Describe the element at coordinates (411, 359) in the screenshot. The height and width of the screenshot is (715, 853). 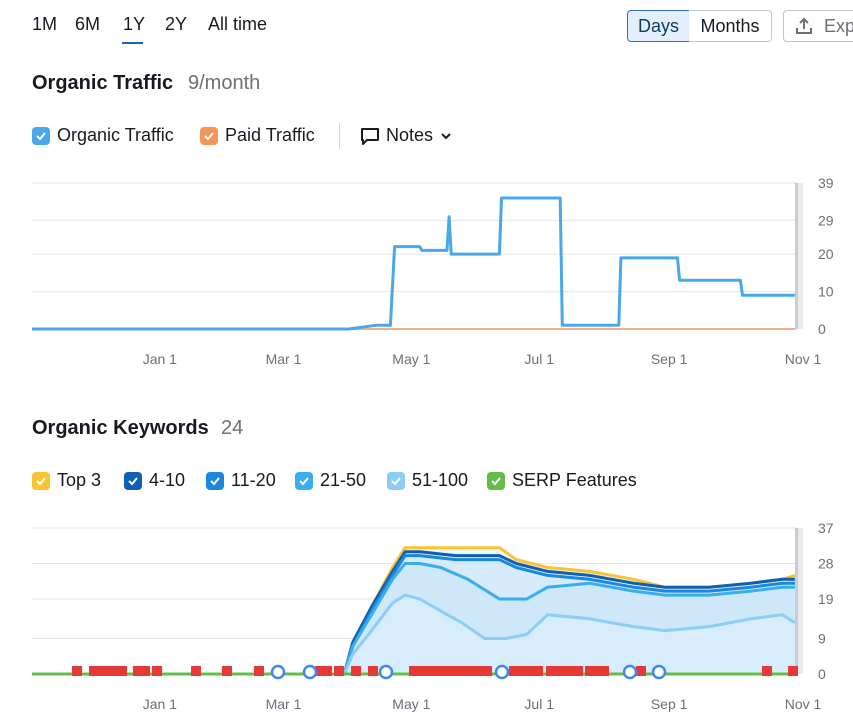
I see `traffic-x-tick-label: May 1` at that location.